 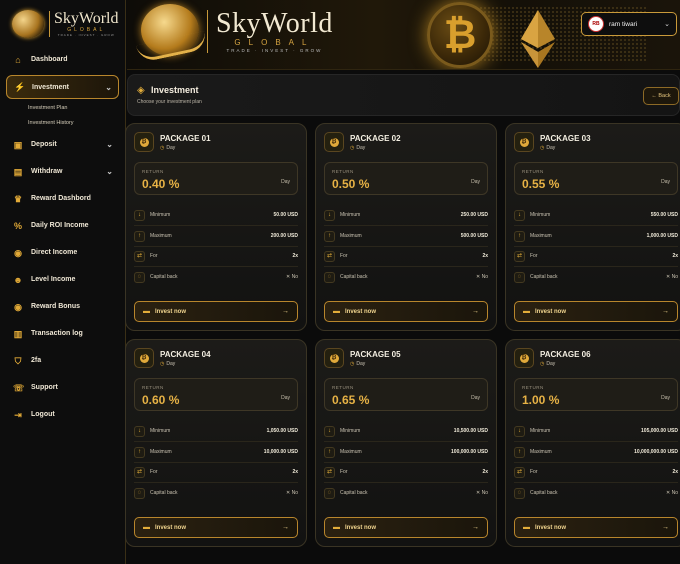 What do you see at coordinates (216, 236) in the screenshot?
I see `package-row-maximum: ↑ Maximum 200.00 USD` at bounding box center [216, 236].